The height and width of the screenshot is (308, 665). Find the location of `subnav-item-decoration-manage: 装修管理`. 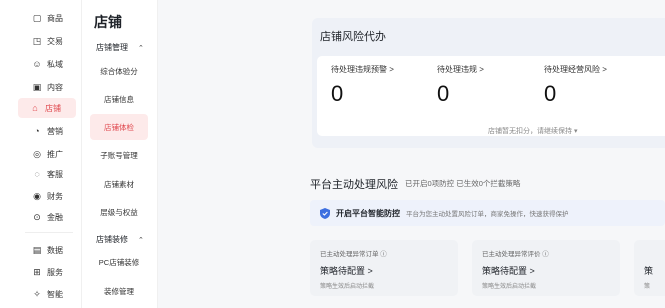

subnav-item-decoration-manage: 装修管理 is located at coordinates (119, 291).